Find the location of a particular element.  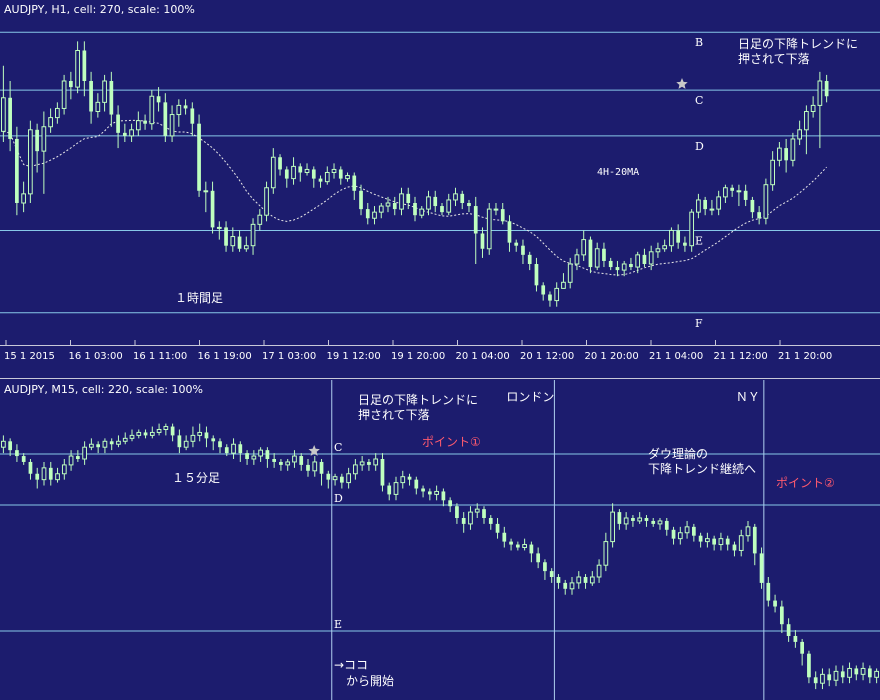

start-text-label: から開始 is located at coordinates (370, 681).